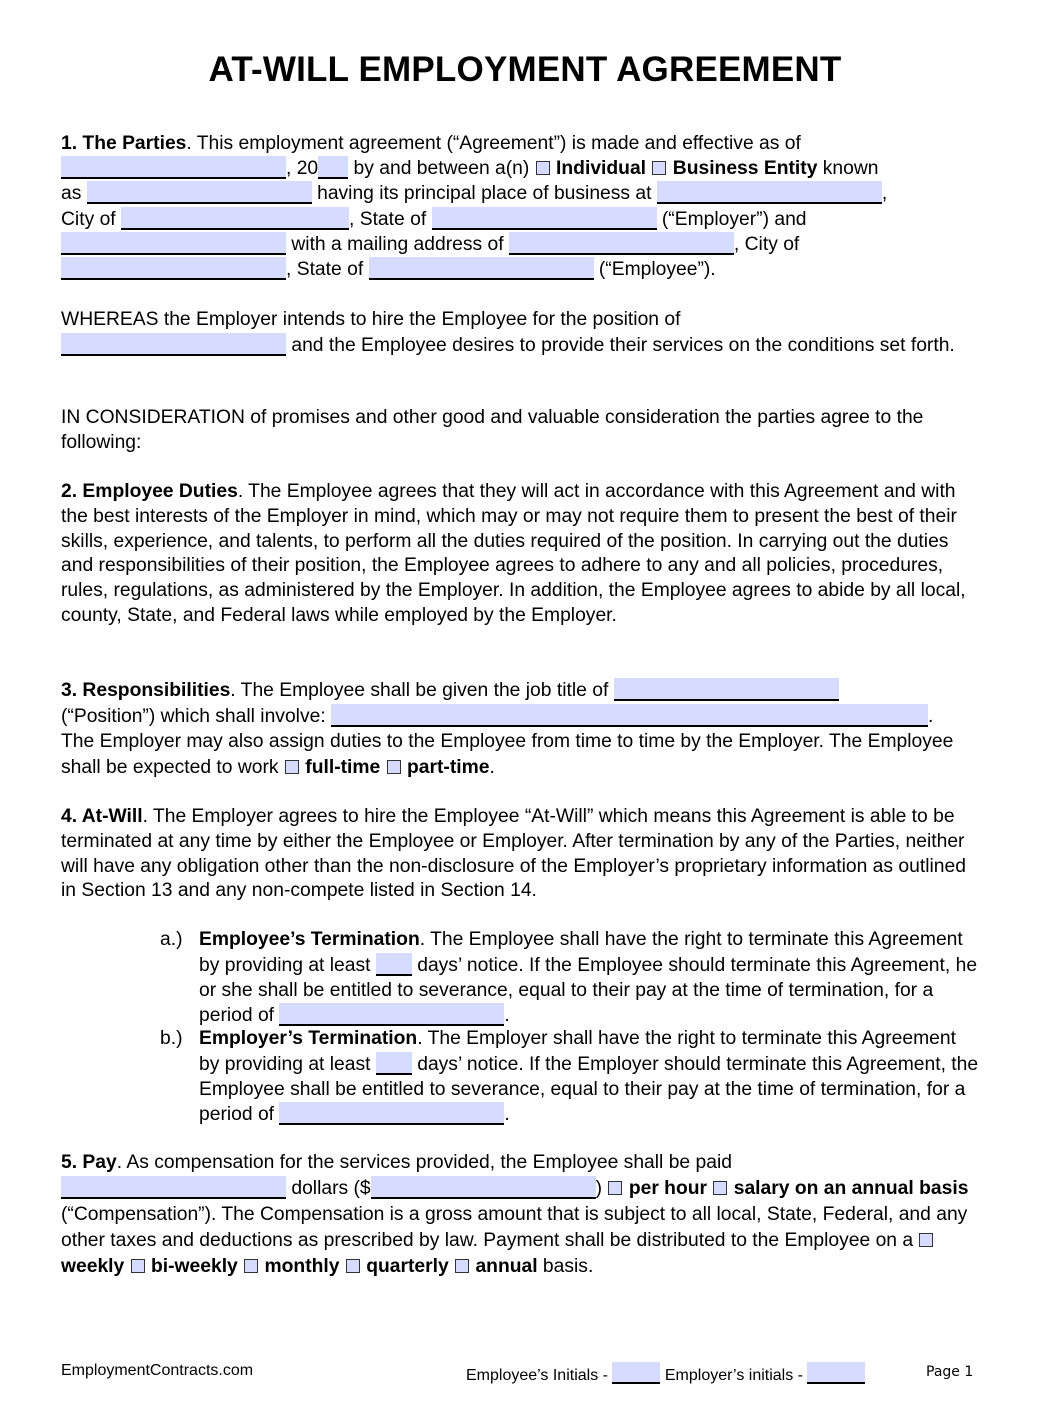  What do you see at coordinates (392, 1114) in the screenshot?
I see `employer-severance-period-field` at bounding box center [392, 1114].